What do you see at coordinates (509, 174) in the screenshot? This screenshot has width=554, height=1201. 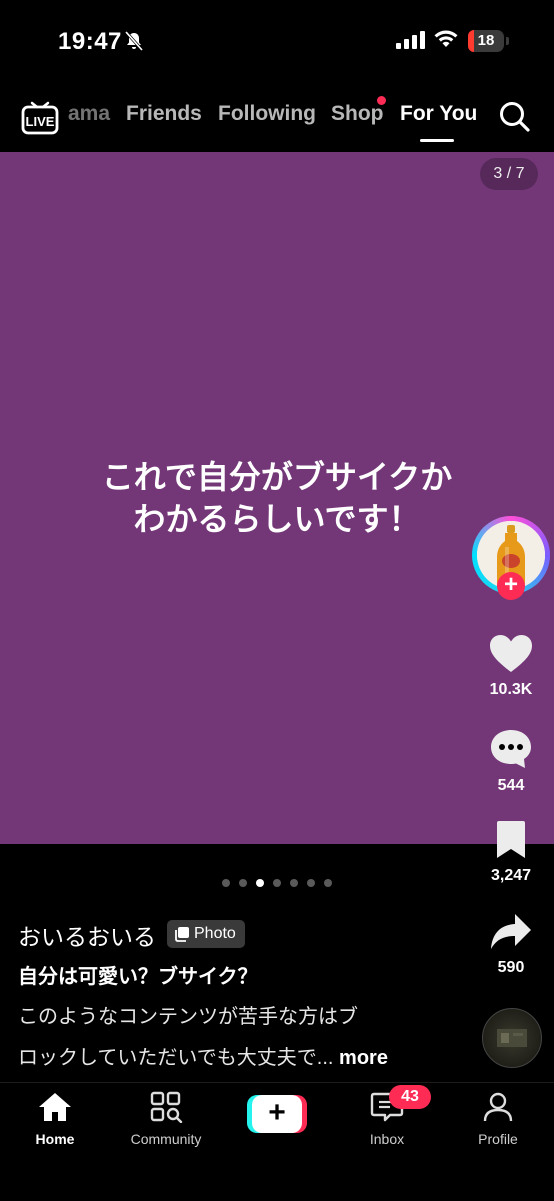 I see `slide-counter: 3 / 7` at bounding box center [509, 174].